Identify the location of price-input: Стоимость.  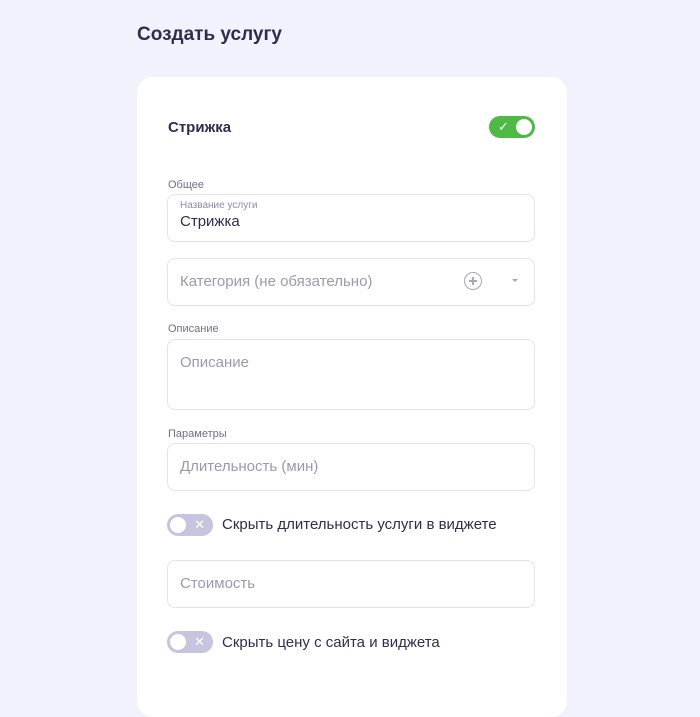
(351, 584).